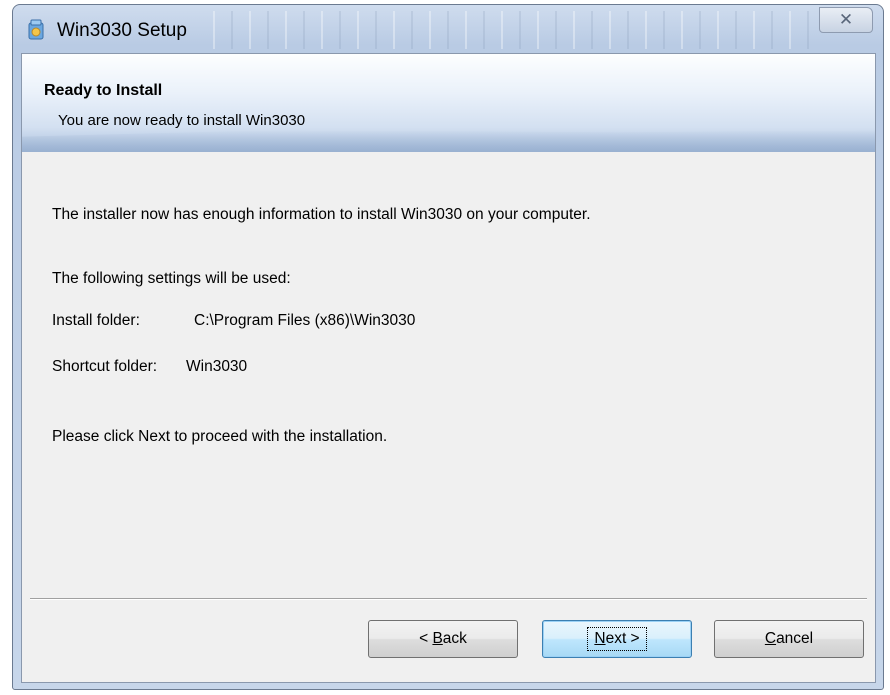  Describe the element at coordinates (36, 29) in the screenshot. I see `installer-icon` at that location.